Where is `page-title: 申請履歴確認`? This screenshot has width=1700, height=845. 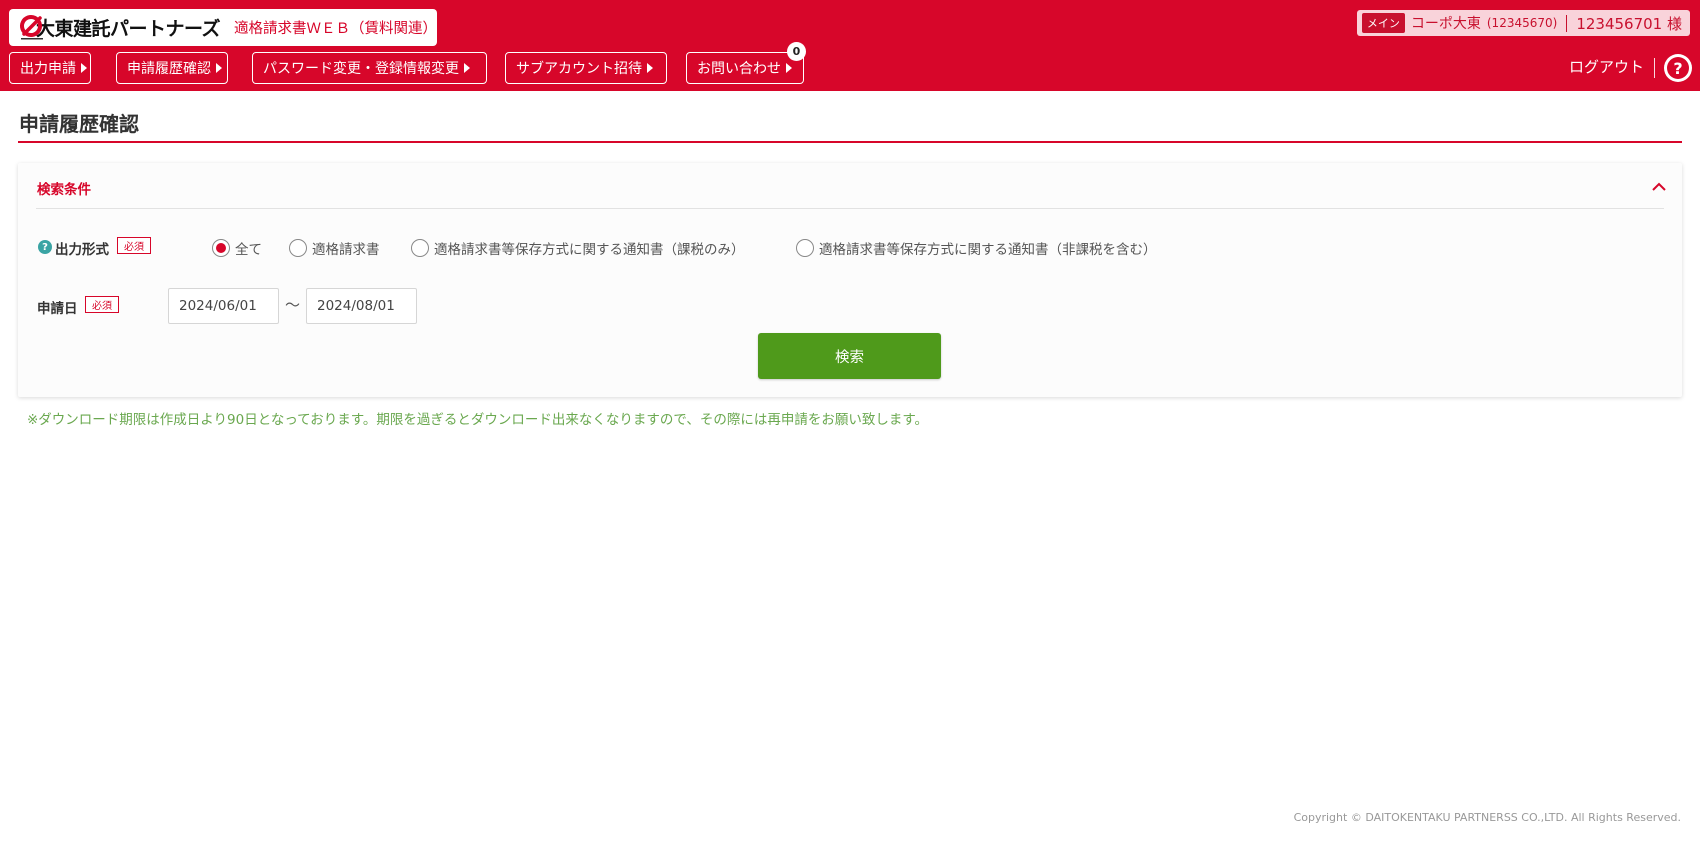
page-title: 申請履歴確認 is located at coordinates (79, 124).